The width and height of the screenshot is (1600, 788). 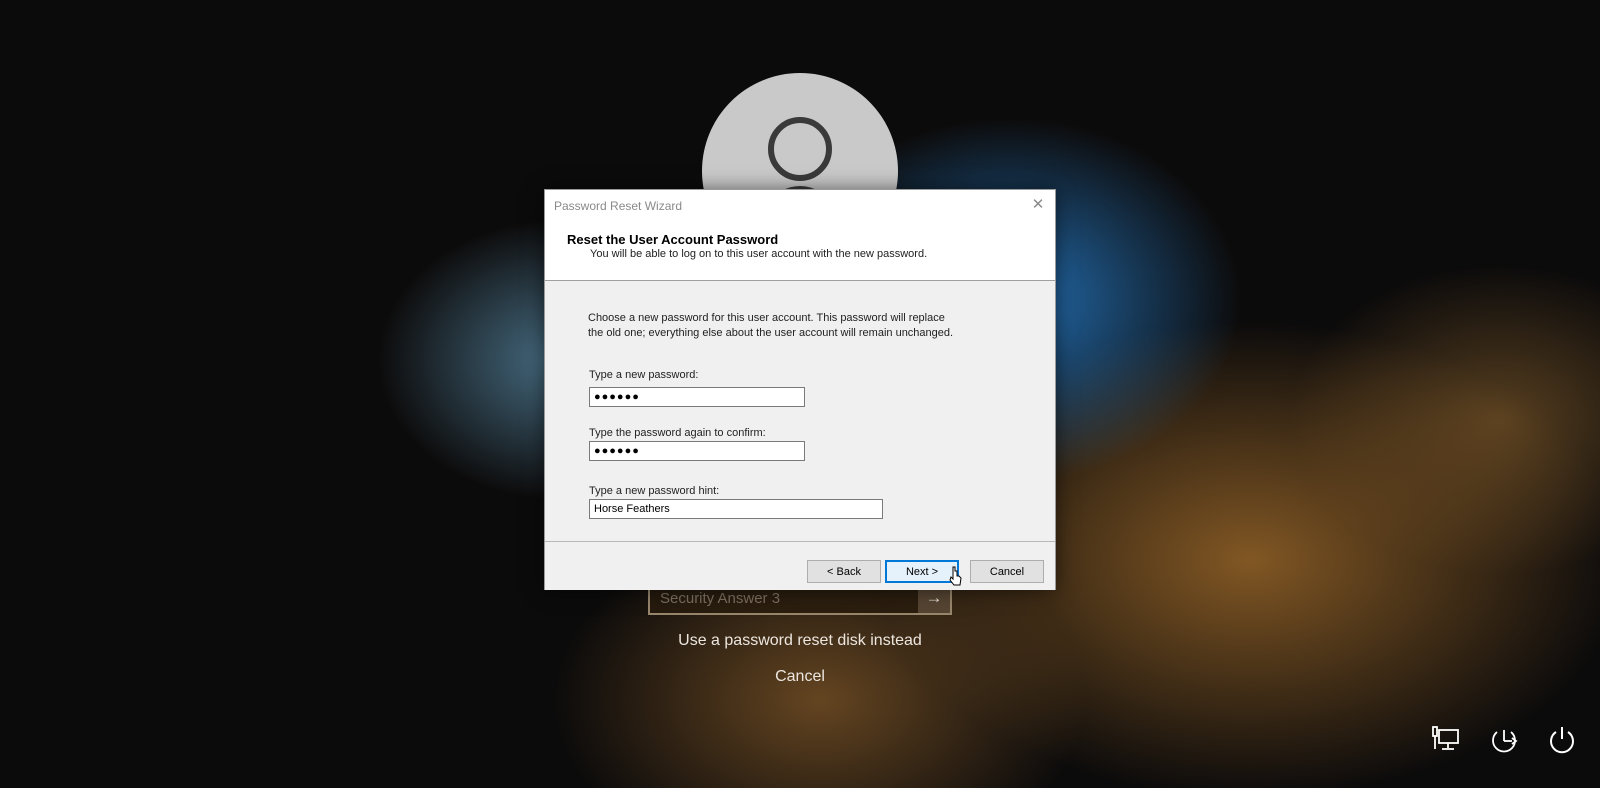 What do you see at coordinates (800, 677) in the screenshot?
I see `lockscreen-cancel-link: Cancel` at bounding box center [800, 677].